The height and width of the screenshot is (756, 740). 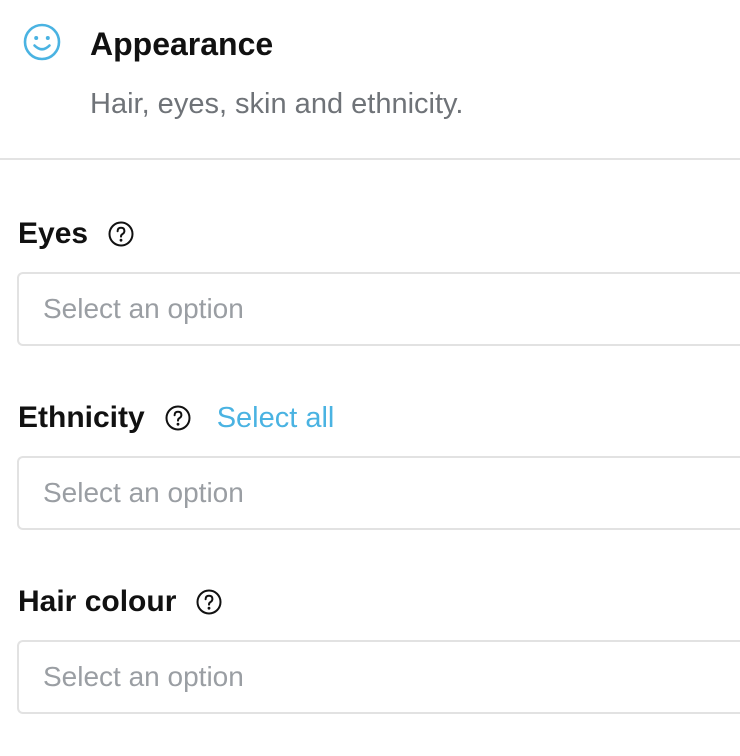 I want to click on ethnicity-select-placeholder: Select an option, so click(x=143, y=492).